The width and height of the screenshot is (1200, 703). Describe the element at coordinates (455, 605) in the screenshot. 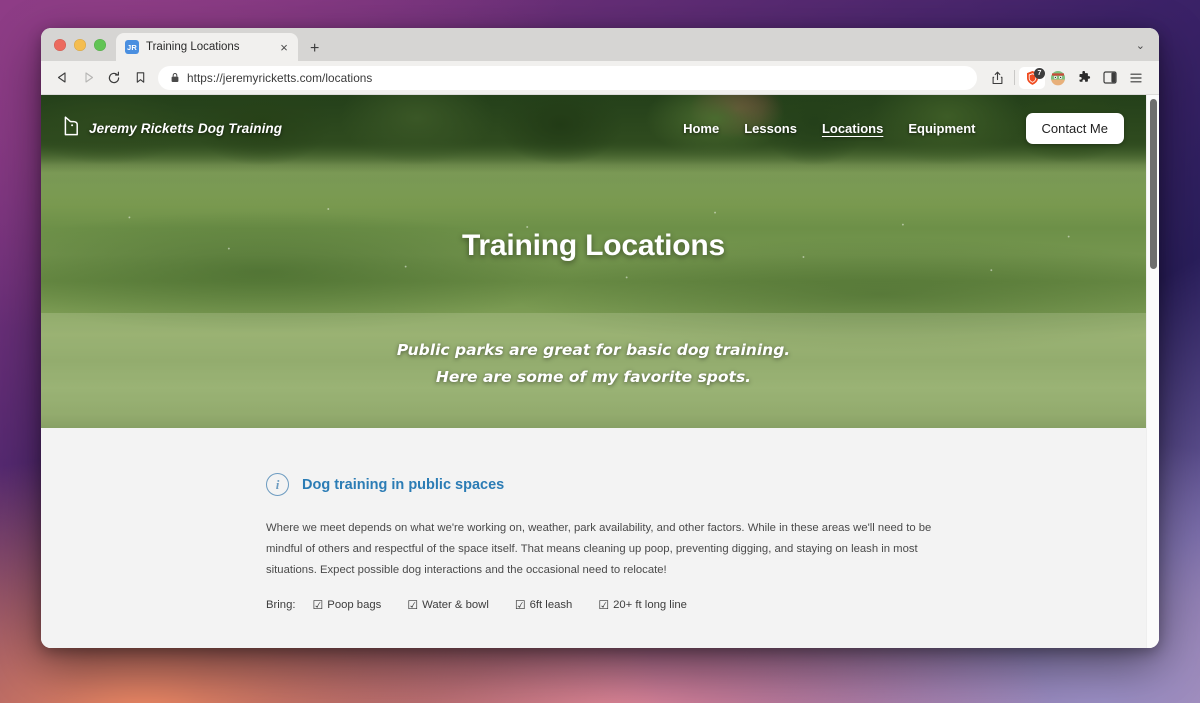

I see `bring-item-label: Water & bowl` at that location.